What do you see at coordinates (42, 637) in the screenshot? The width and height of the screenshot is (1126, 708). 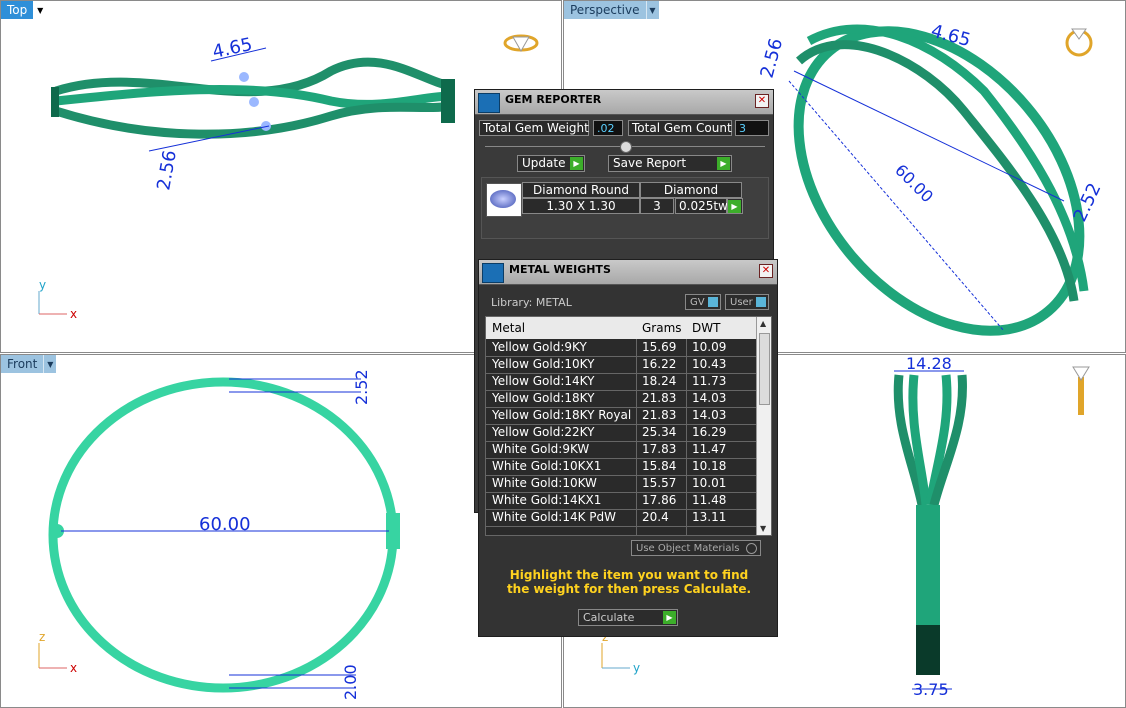 I see `axis-label: z` at bounding box center [42, 637].